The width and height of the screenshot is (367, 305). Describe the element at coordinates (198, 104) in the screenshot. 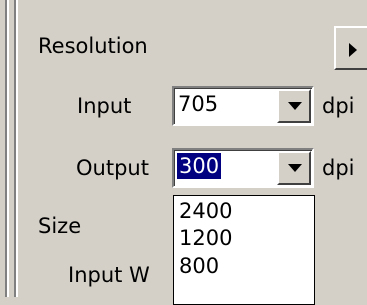

I see `input-resolution-value: 705` at that location.